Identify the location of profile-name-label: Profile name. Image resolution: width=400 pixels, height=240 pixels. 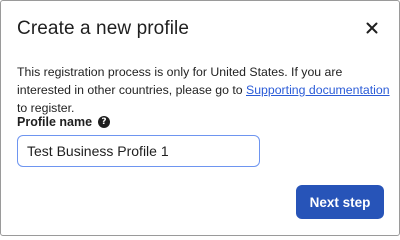
(55, 122).